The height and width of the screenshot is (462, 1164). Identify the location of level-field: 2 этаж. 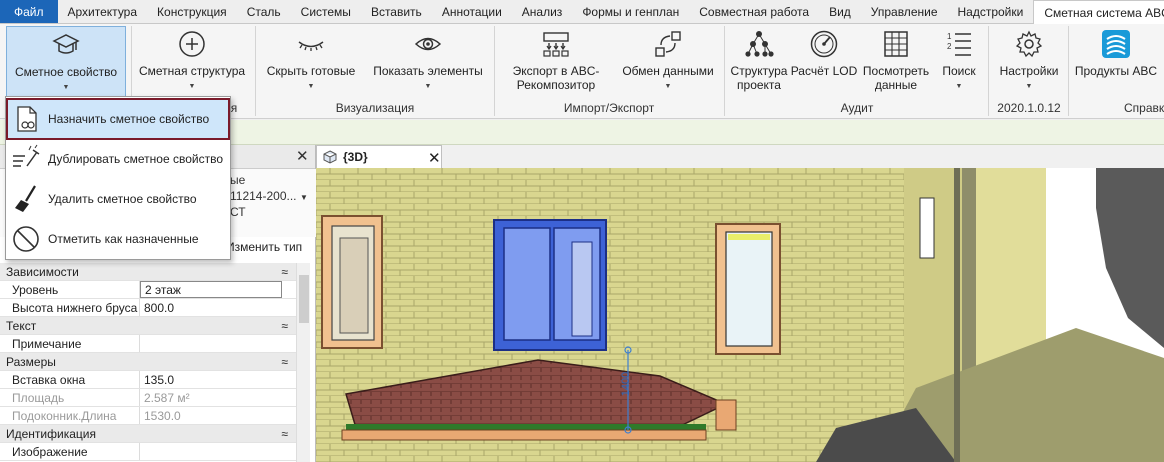
(211, 289).